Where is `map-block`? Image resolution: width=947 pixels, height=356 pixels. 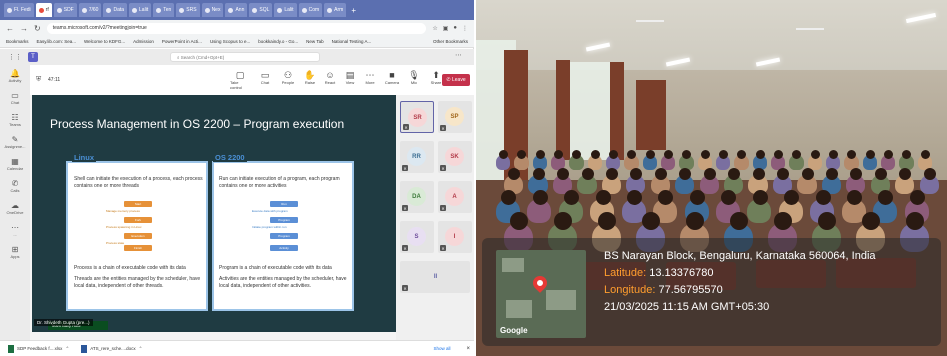
map-block is located at coordinates (513, 265).